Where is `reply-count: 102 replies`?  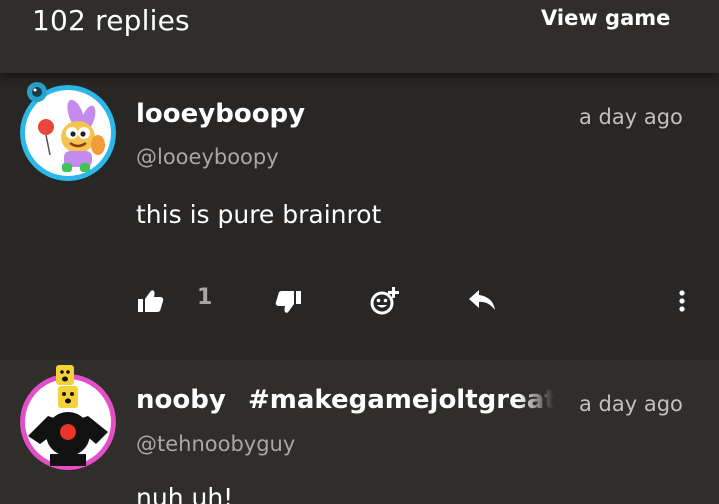
reply-count: 102 replies is located at coordinates (111, 20).